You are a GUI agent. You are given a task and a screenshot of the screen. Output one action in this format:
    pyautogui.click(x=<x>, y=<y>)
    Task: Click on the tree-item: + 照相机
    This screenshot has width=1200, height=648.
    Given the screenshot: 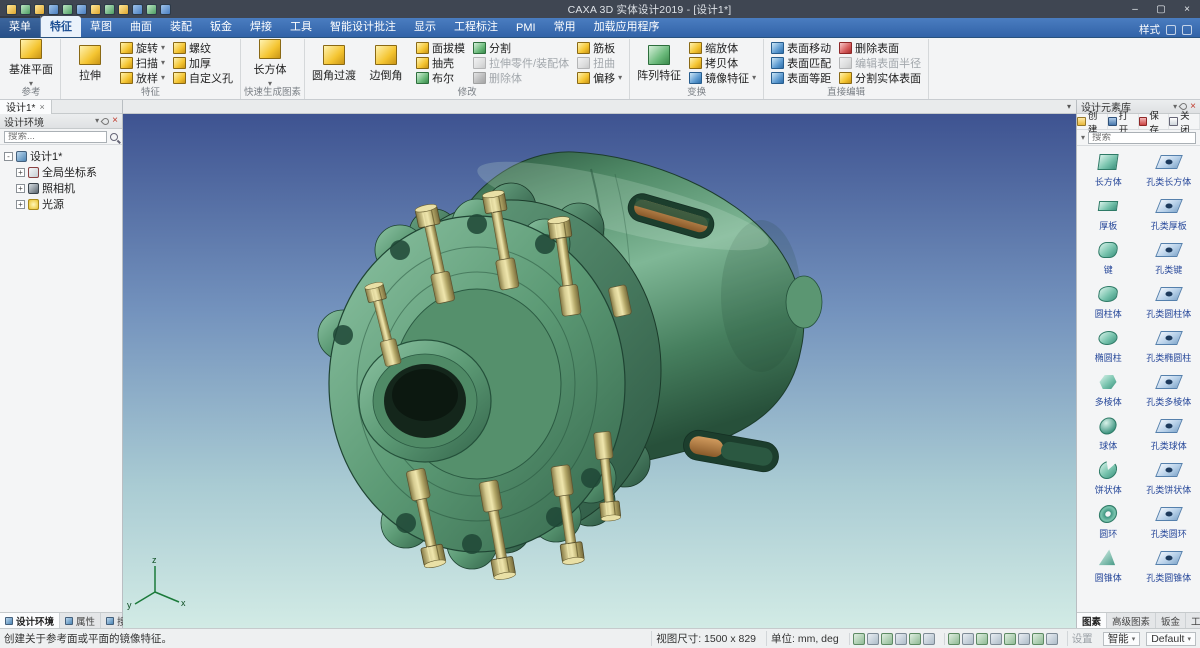 What is the action you would take?
    pyautogui.click(x=61, y=188)
    